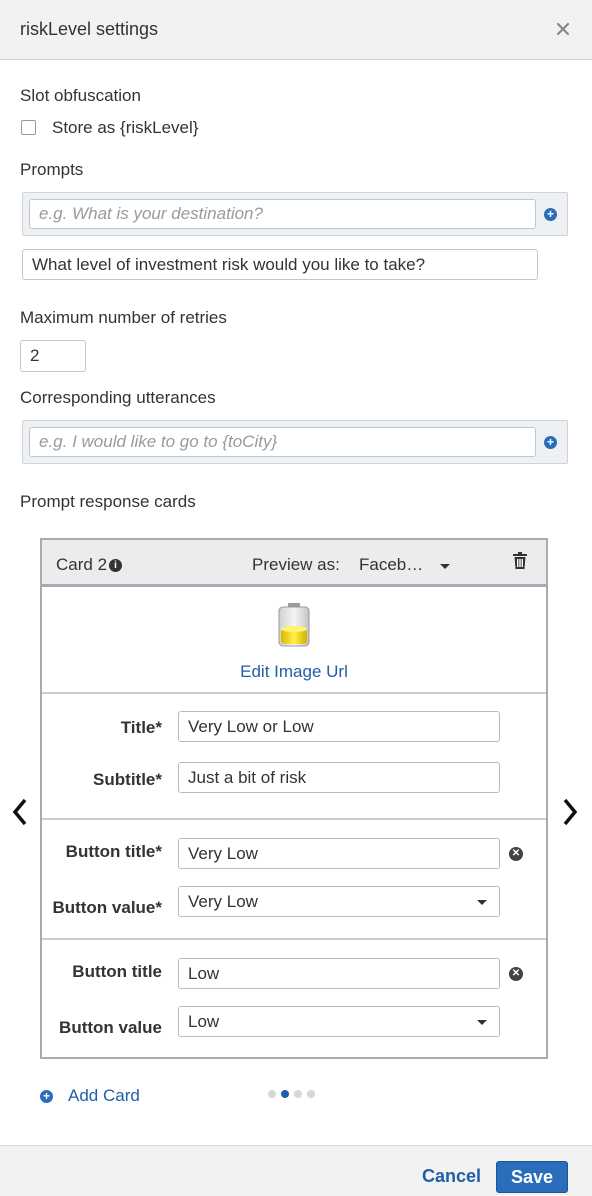 The height and width of the screenshot is (1196, 592). Describe the element at coordinates (282, 442) in the screenshot. I see `utterance-input` at that location.